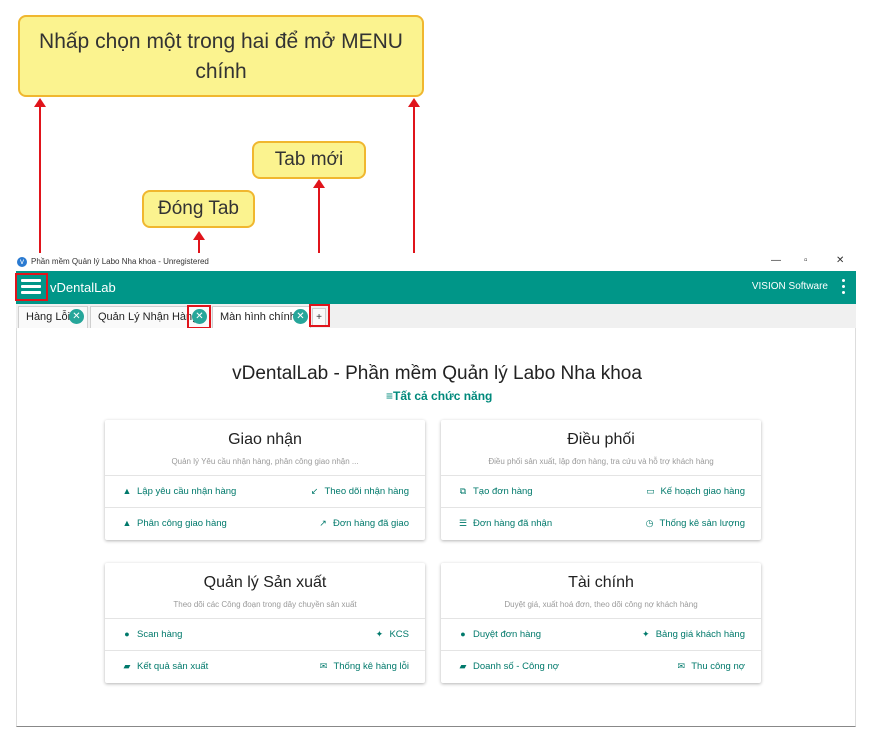  I want to click on card-action-label: Tạo đơn hàng, so click(503, 491).